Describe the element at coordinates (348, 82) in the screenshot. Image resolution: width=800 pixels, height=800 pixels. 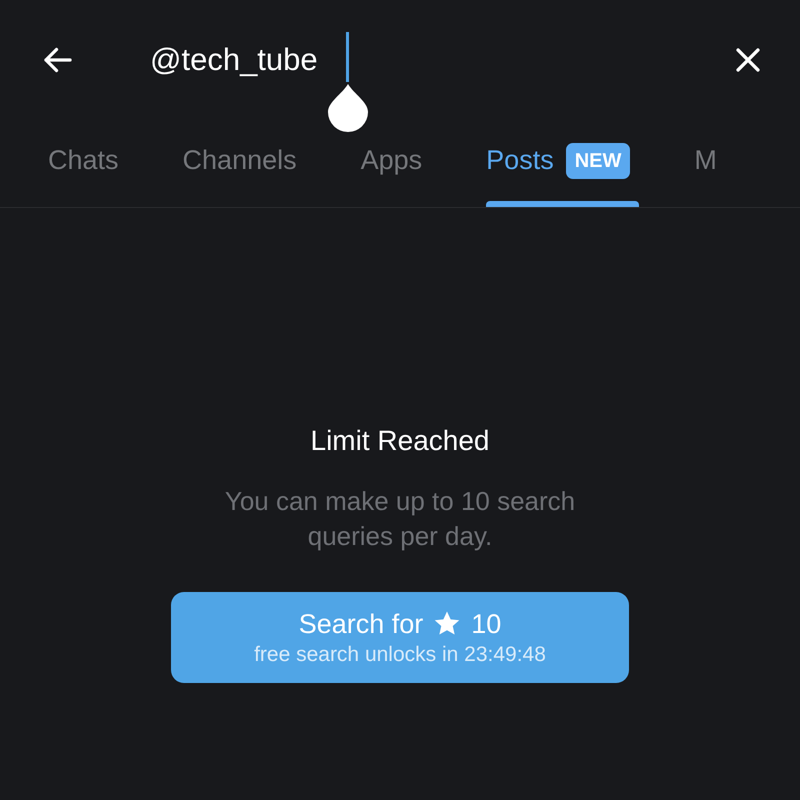
I see `text-cursor-handle-icon` at that location.